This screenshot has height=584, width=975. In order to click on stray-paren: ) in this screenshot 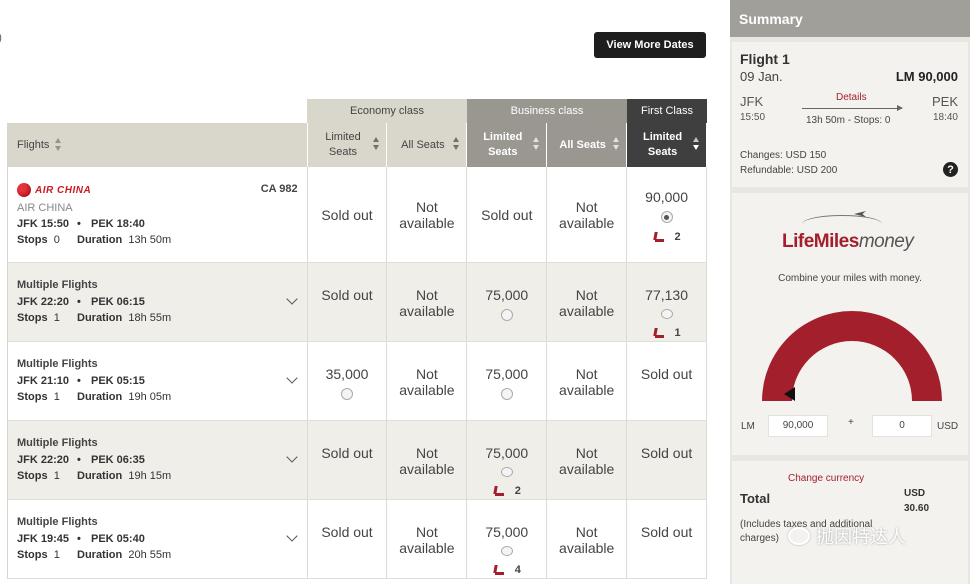, I will do `click(1, 37)`.